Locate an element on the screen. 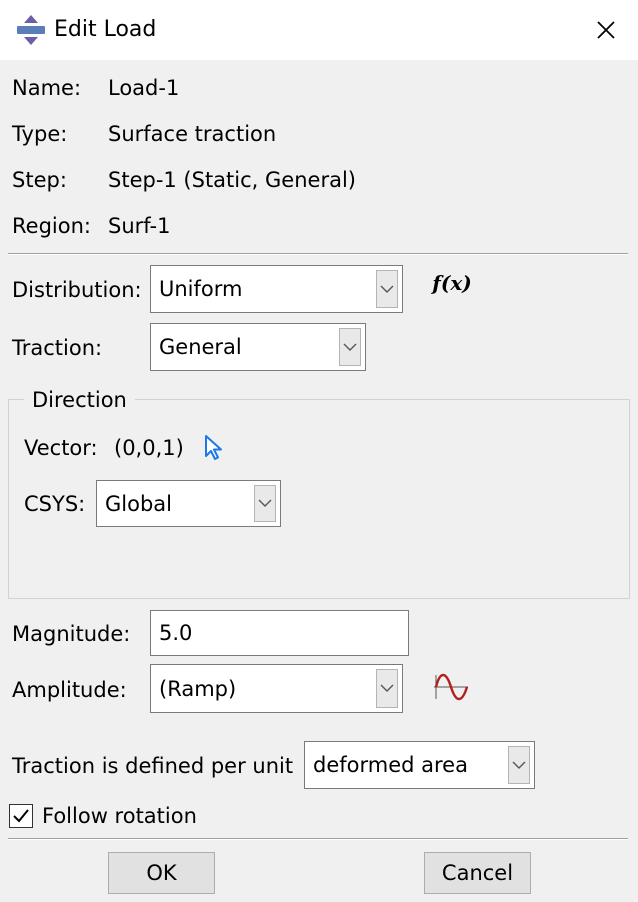 Image resolution: width=638 pixels, height=902 pixels. traction-label: Traction: is located at coordinates (57, 348).